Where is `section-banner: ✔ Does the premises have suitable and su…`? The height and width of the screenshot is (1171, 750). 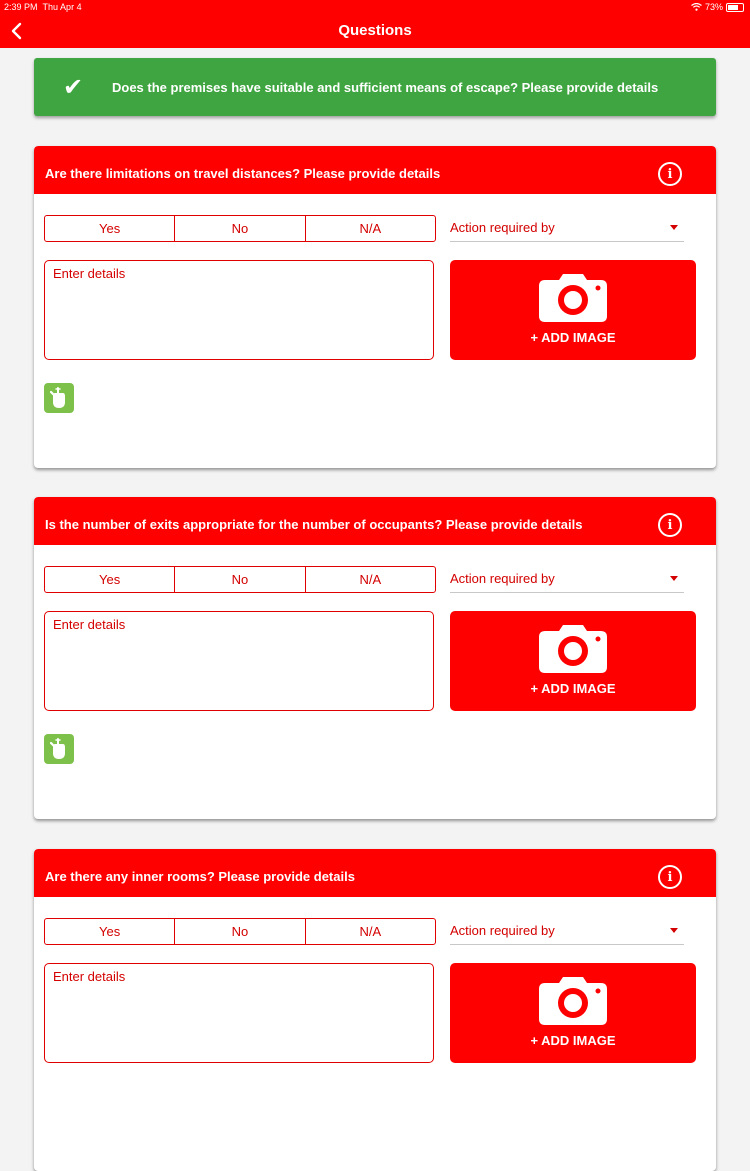
section-banner: ✔ Does the premises have suitable and su… is located at coordinates (375, 87).